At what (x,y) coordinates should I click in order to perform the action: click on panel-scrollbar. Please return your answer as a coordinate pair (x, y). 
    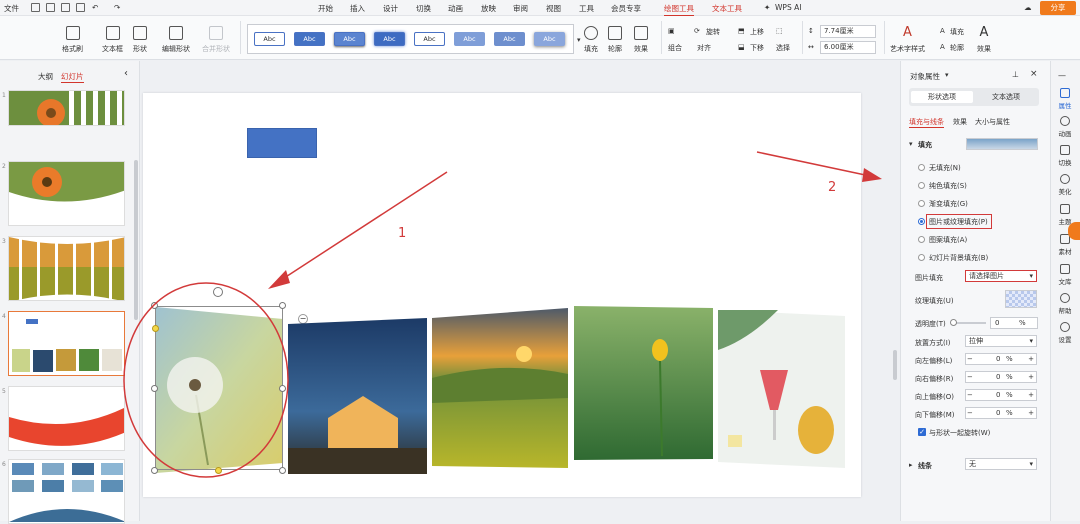
    Looking at the image, I should click on (895, 365).